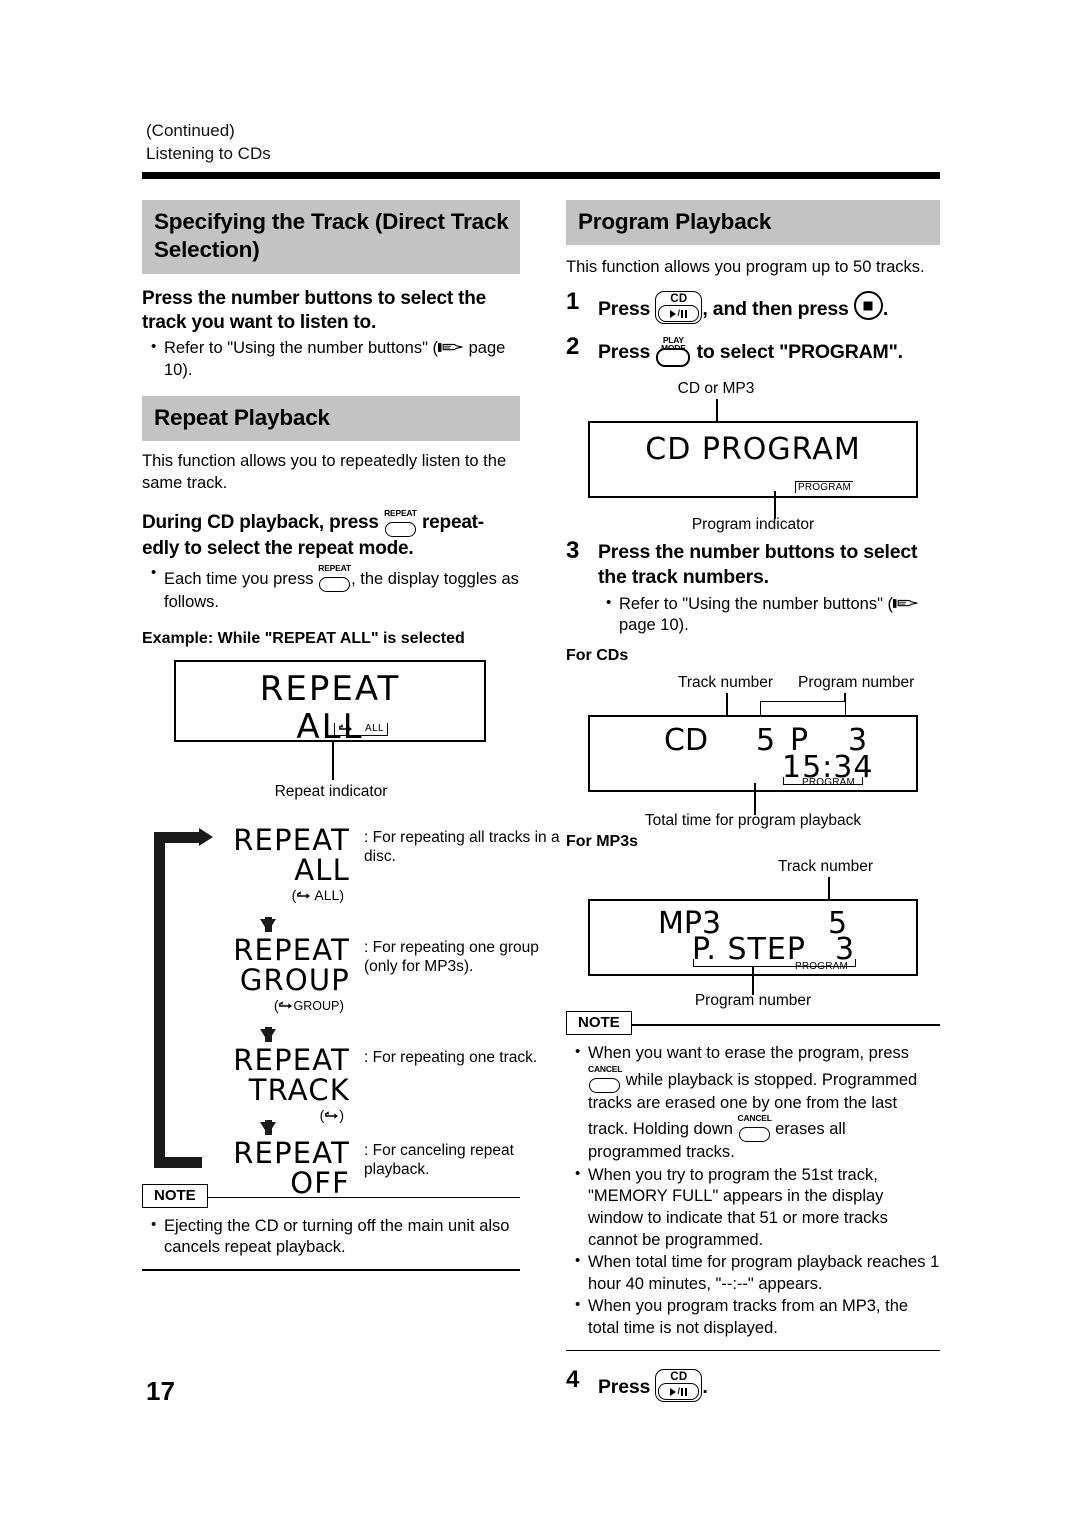 The image size is (1080, 1528). What do you see at coordinates (604, 1085) in the screenshot?
I see `cancel-button-ring` at bounding box center [604, 1085].